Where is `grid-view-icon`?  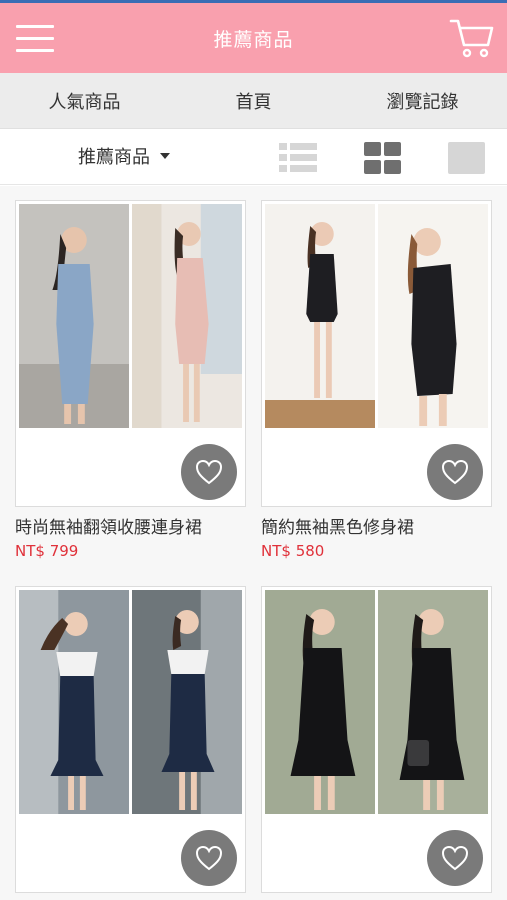 grid-view-icon is located at coordinates (382, 158).